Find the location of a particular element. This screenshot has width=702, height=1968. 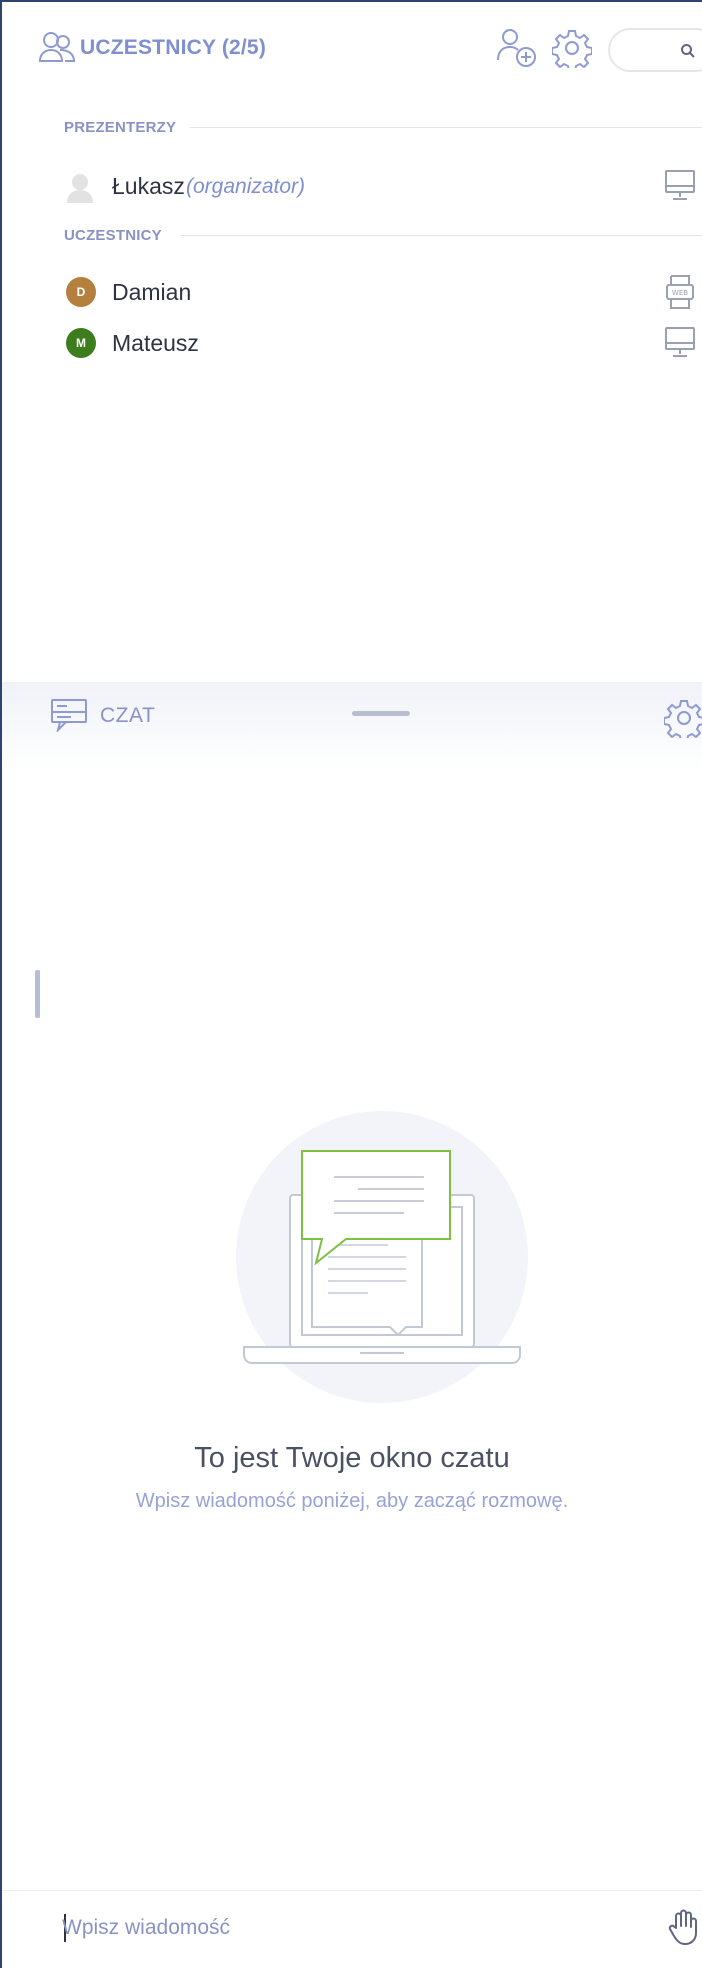

section-label-attendees: UCZESTNICY is located at coordinates (113, 235).